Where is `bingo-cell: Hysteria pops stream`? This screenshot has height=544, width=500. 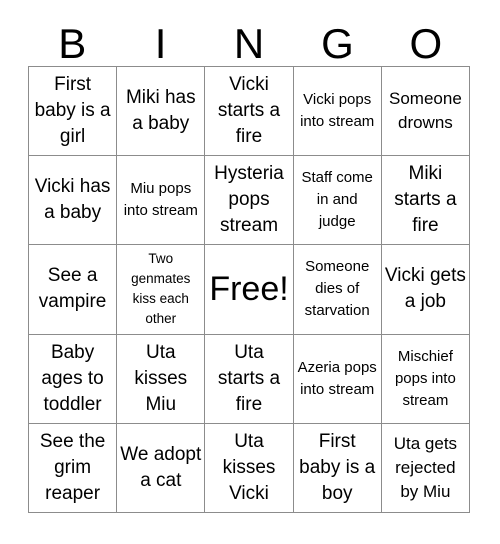
bingo-cell: Hysteria pops stream is located at coordinates (249, 201).